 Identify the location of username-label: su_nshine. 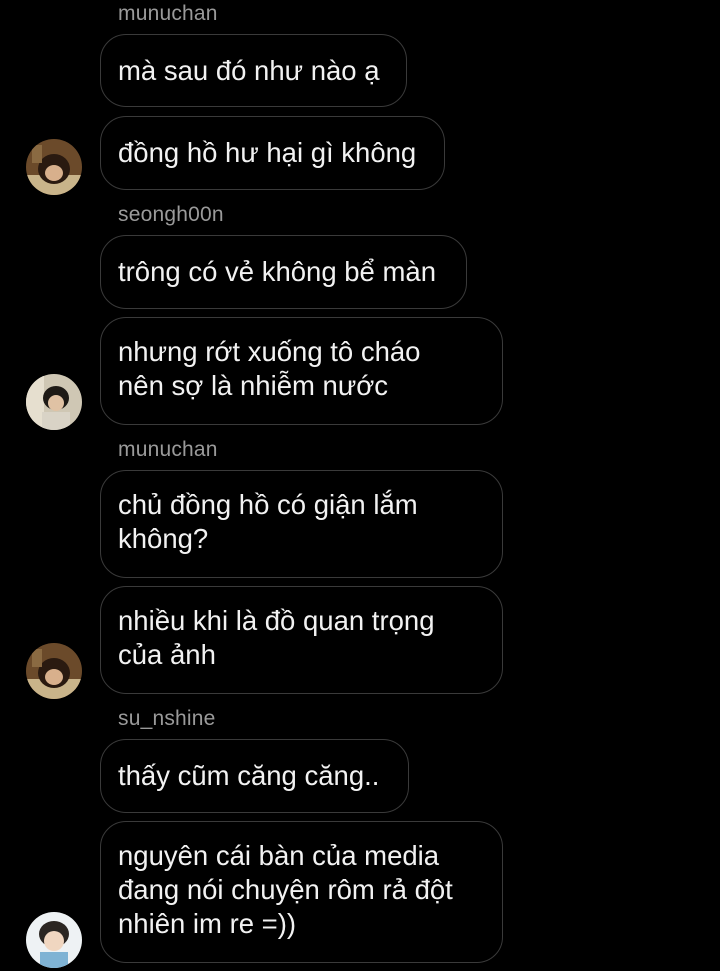
(167, 718).